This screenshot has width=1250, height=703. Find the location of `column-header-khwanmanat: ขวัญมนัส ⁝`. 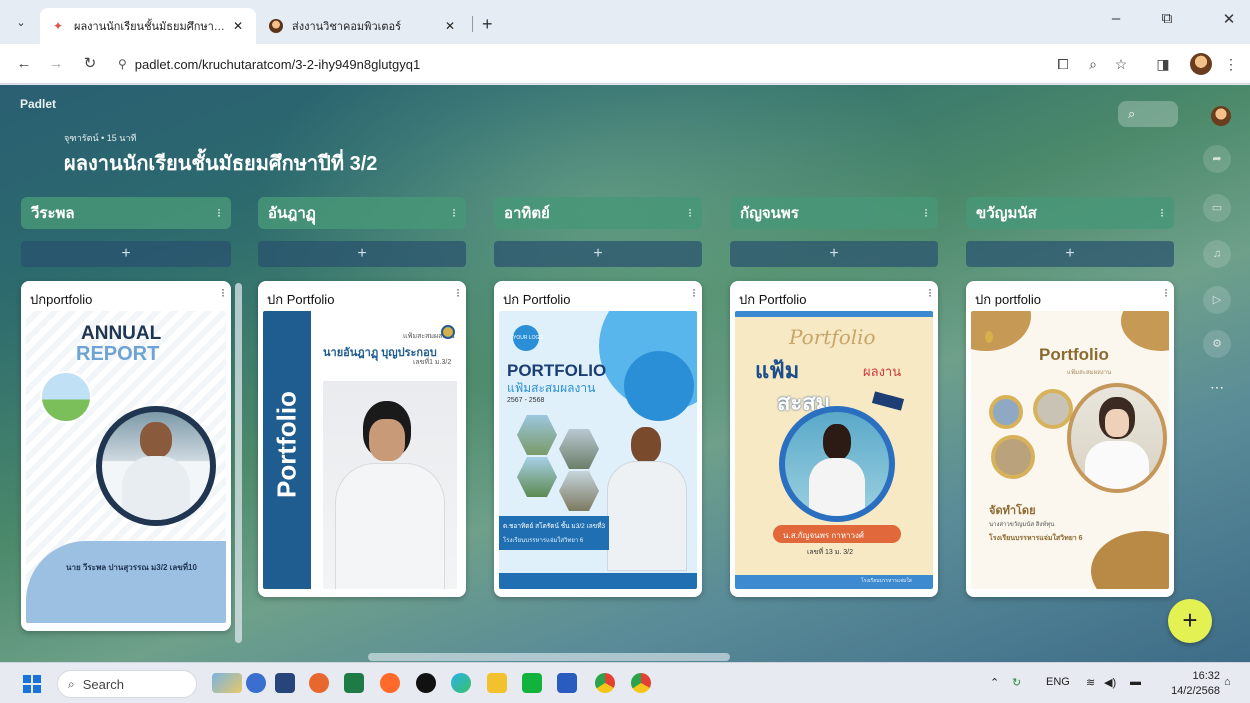

column-header-khwanmanat: ขวัญมนัส ⁝ is located at coordinates (1070, 213).